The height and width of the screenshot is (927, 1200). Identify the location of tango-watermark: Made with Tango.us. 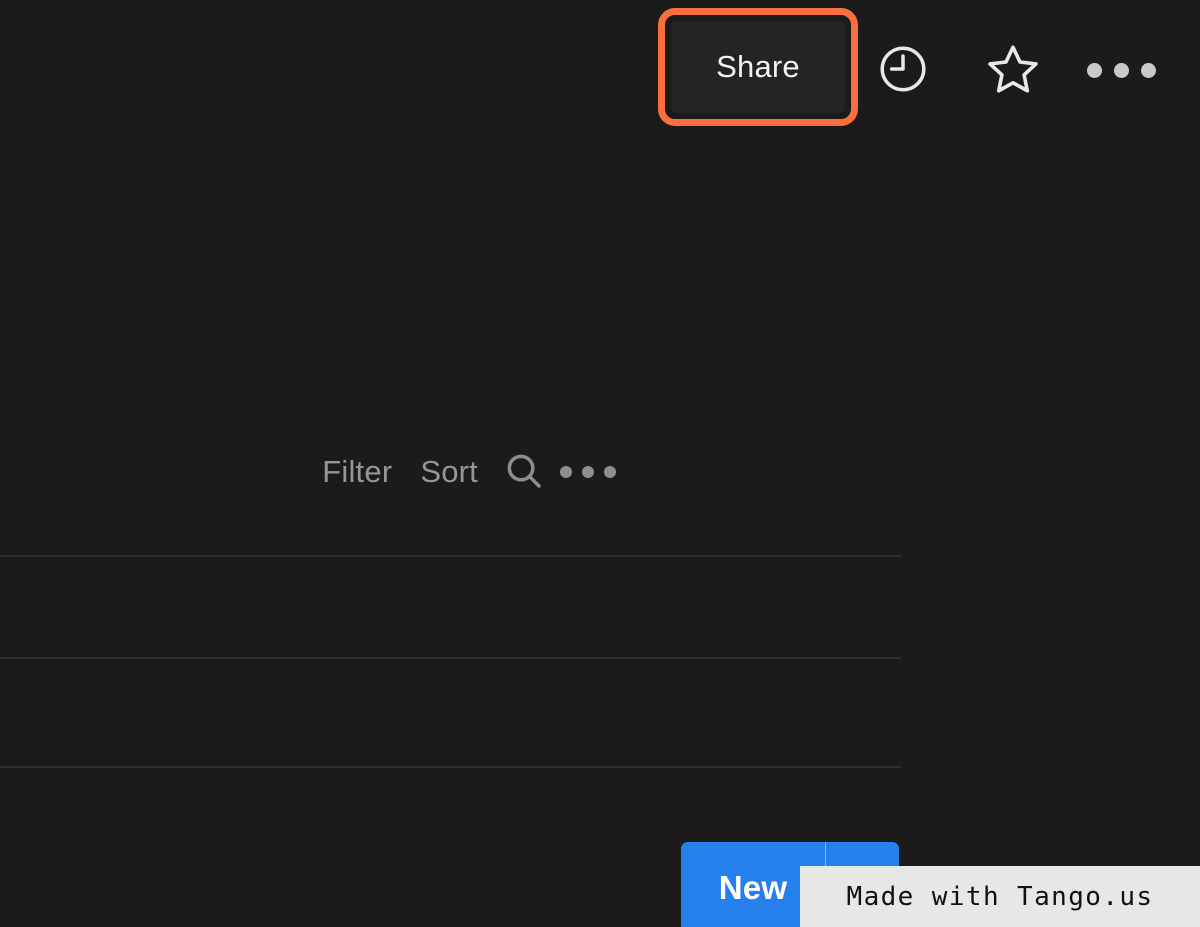
(1000, 896).